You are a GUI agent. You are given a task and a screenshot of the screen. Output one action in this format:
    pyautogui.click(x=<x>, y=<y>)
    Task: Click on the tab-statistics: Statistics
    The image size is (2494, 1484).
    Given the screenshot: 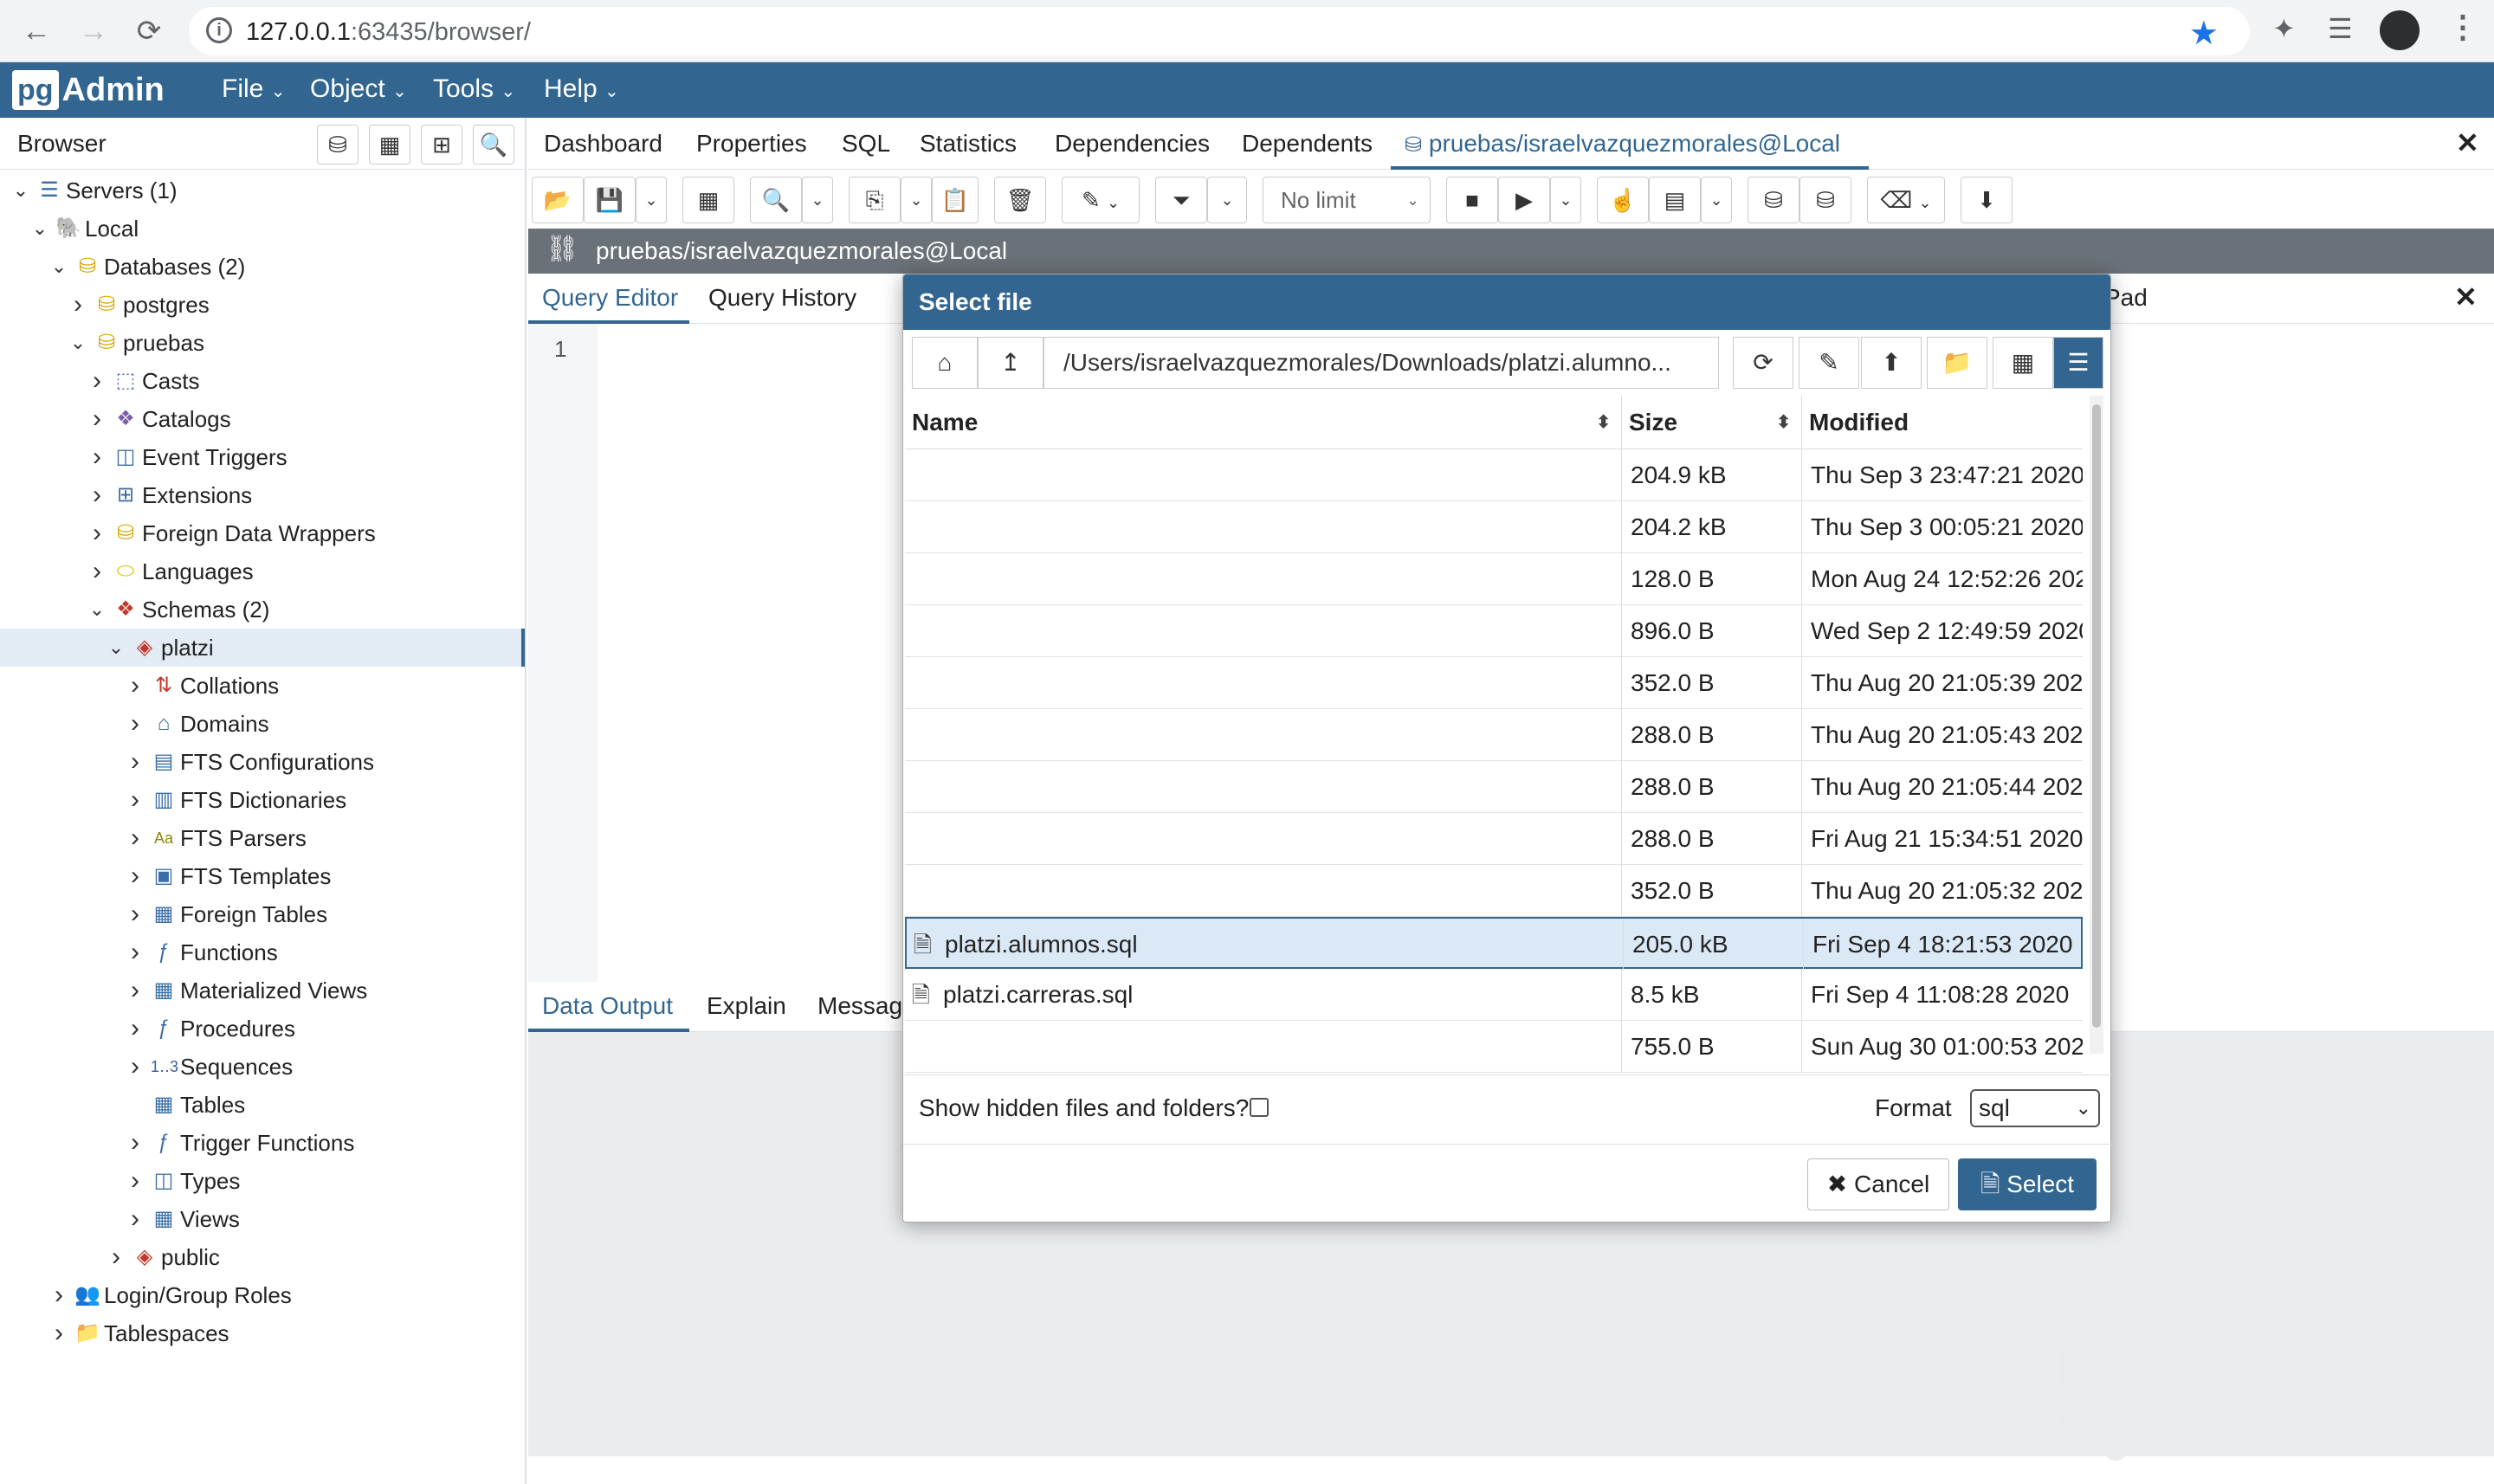 What is the action you would take?
    pyautogui.click(x=968, y=144)
    